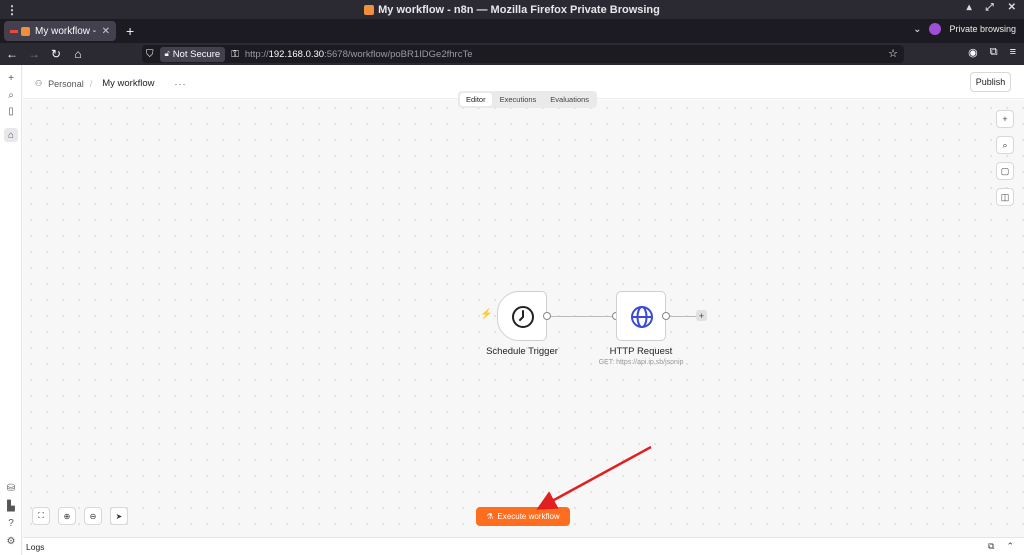 Image resolution: width=1024 pixels, height=555 pixels. I want to click on url-path: :5678/workflow/poBR1IDGe2fhrcTe, so click(398, 54).